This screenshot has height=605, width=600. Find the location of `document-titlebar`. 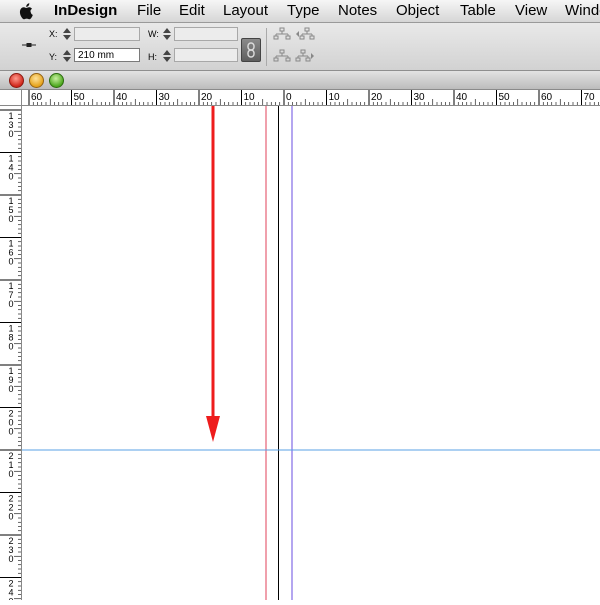

document-titlebar is located at coordinates (300, 80).